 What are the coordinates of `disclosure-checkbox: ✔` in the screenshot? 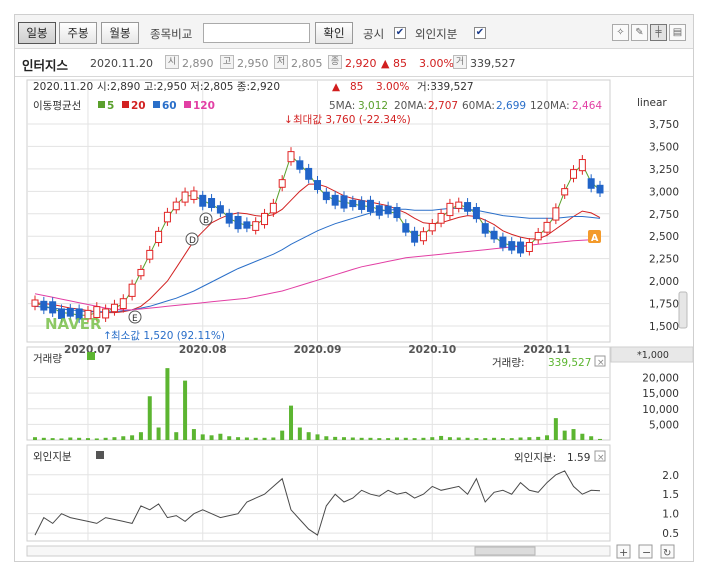 It's located at (400, 33).